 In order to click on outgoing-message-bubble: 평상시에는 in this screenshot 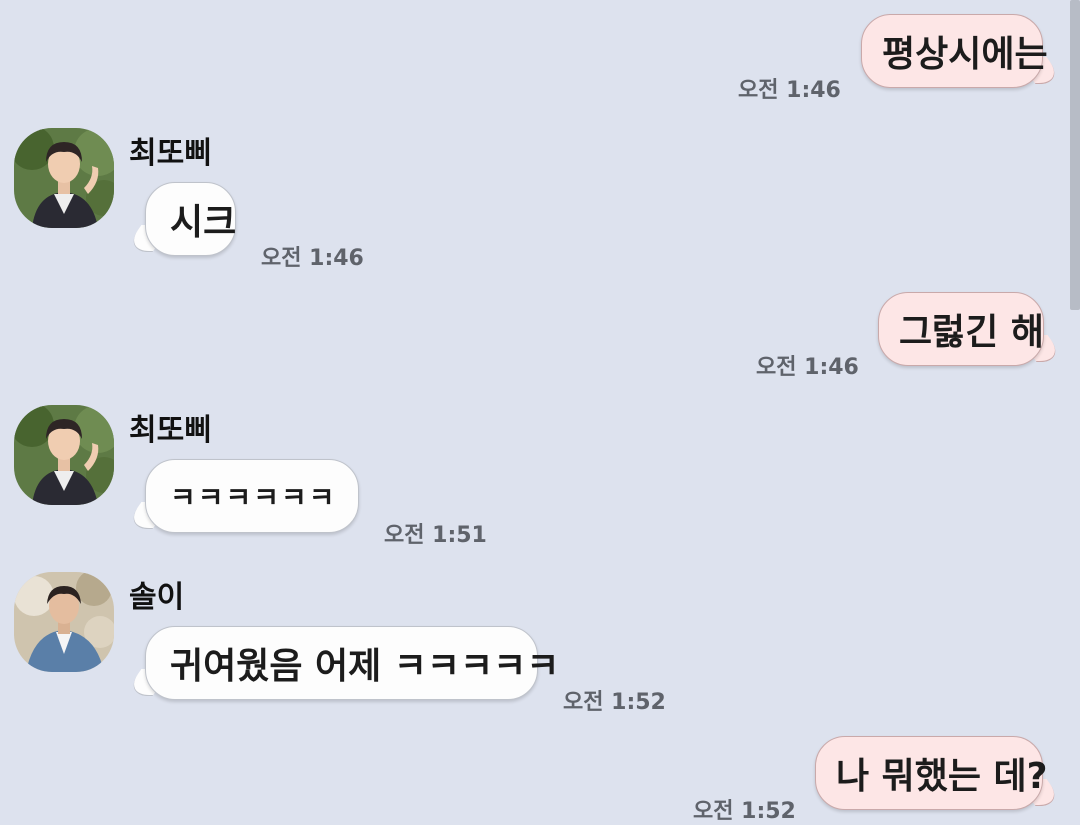, I will do `click(954, 51)`.